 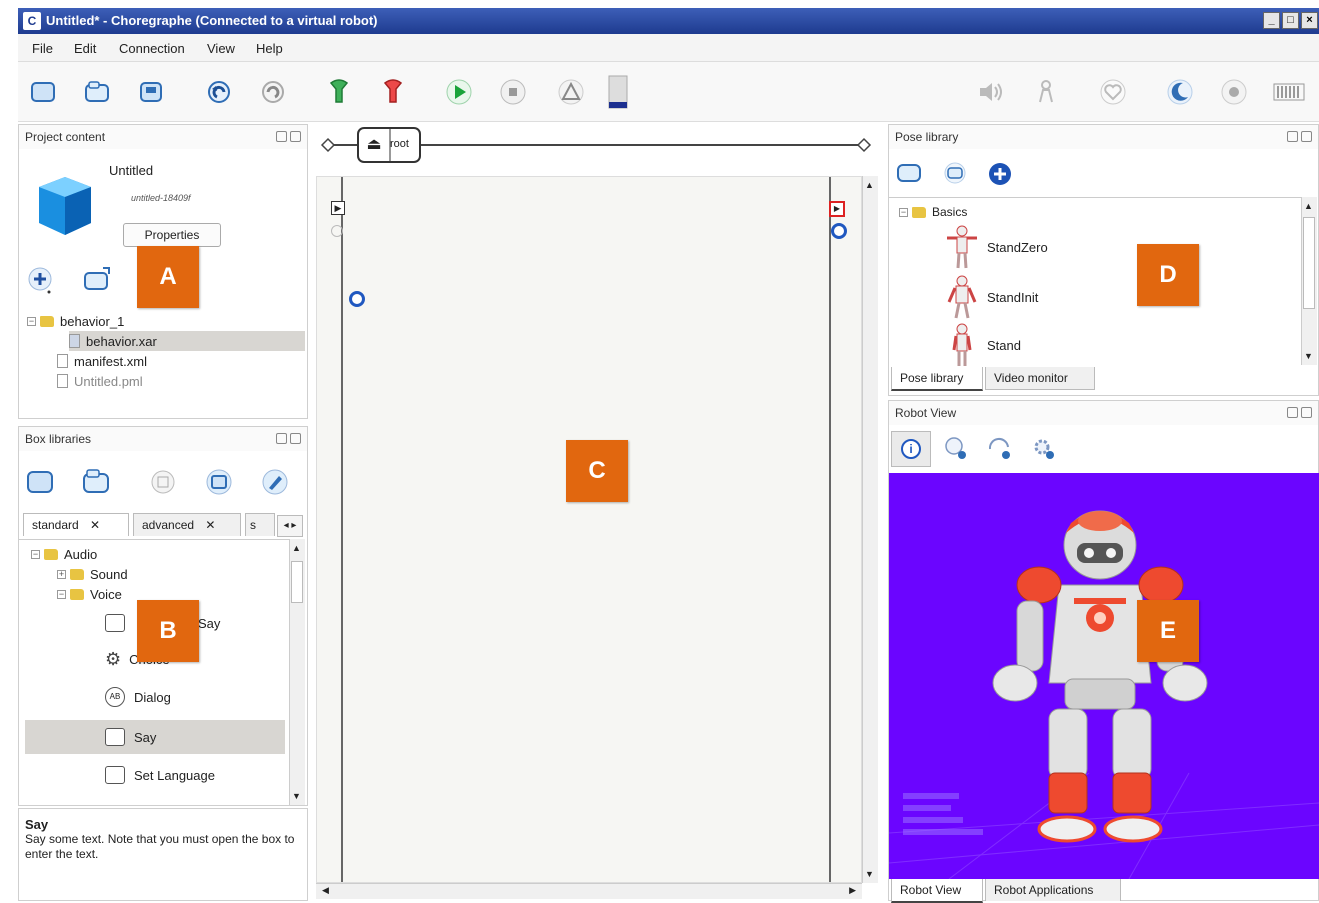 I want to click on tree-item-sound: + Sound, so click(x=92, y=574).